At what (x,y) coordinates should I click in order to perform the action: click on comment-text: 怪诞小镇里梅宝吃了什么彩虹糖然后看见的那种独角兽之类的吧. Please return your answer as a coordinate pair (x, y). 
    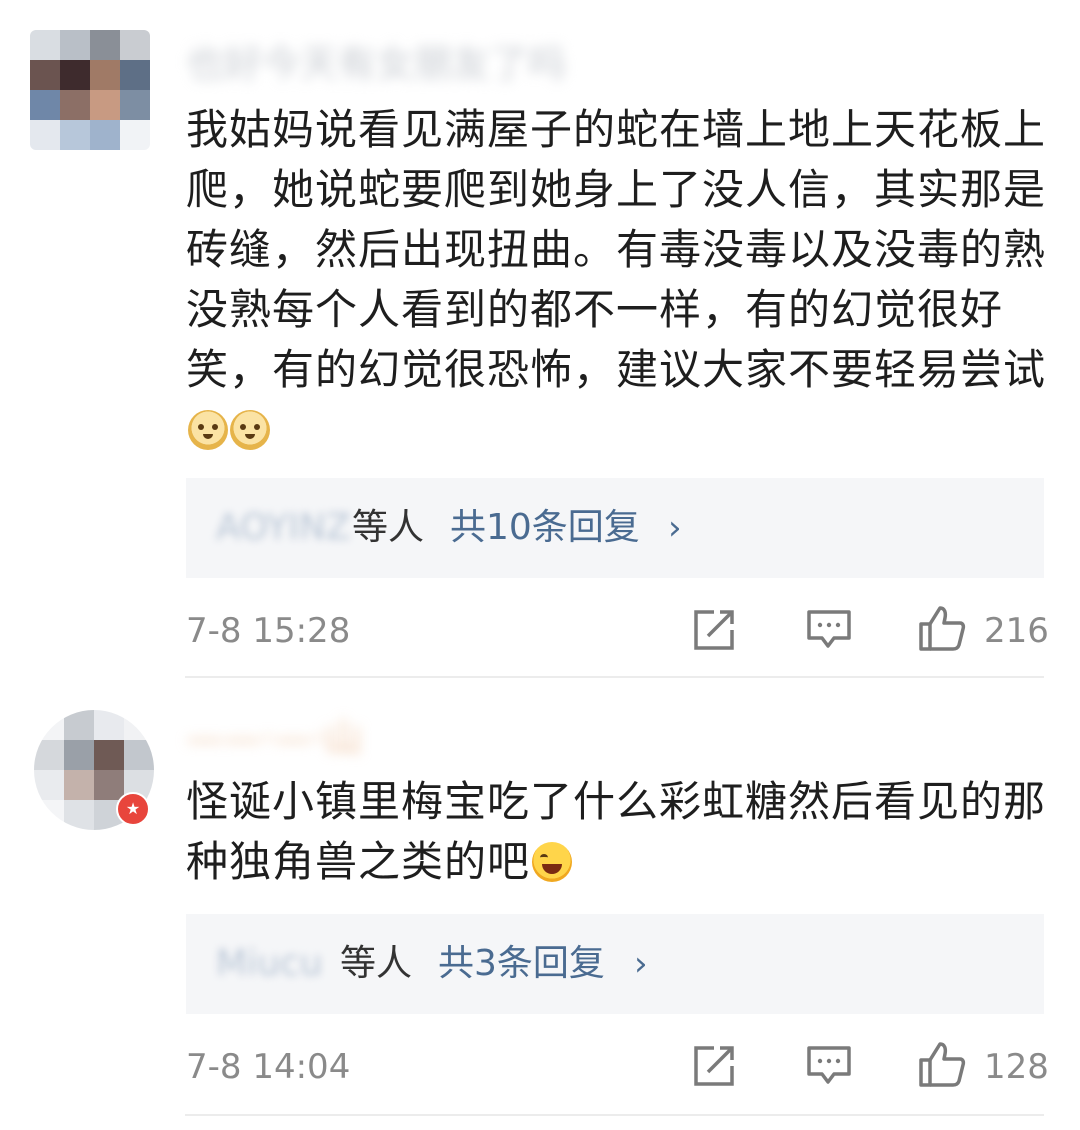
    Looking at the image, I should click on (616, 832).